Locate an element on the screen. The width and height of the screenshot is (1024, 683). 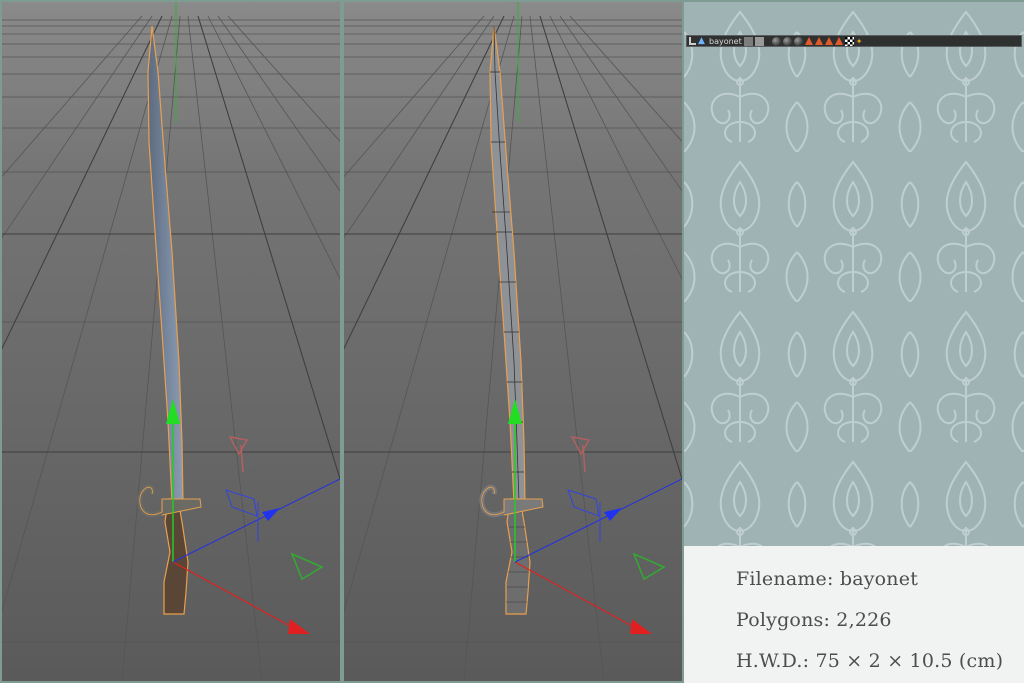
null-object-icon: ▲ is located at coordinates (701, 40).